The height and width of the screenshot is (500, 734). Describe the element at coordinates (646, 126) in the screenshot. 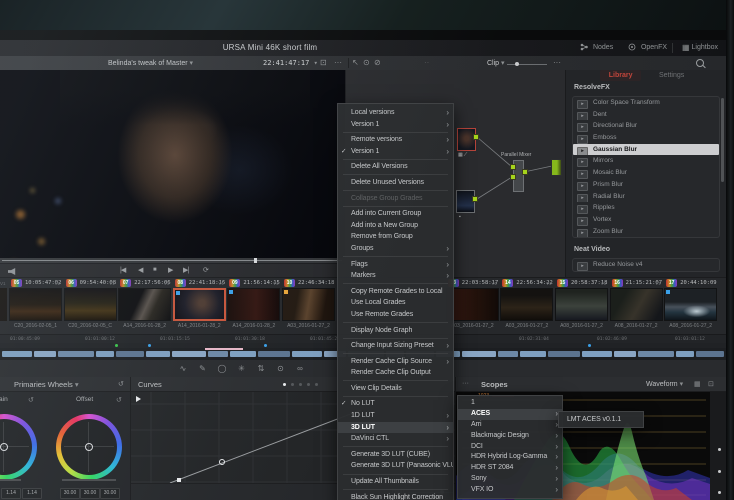

I see `fx-item-directional-blur: ▸ Directional Blur` at that location.